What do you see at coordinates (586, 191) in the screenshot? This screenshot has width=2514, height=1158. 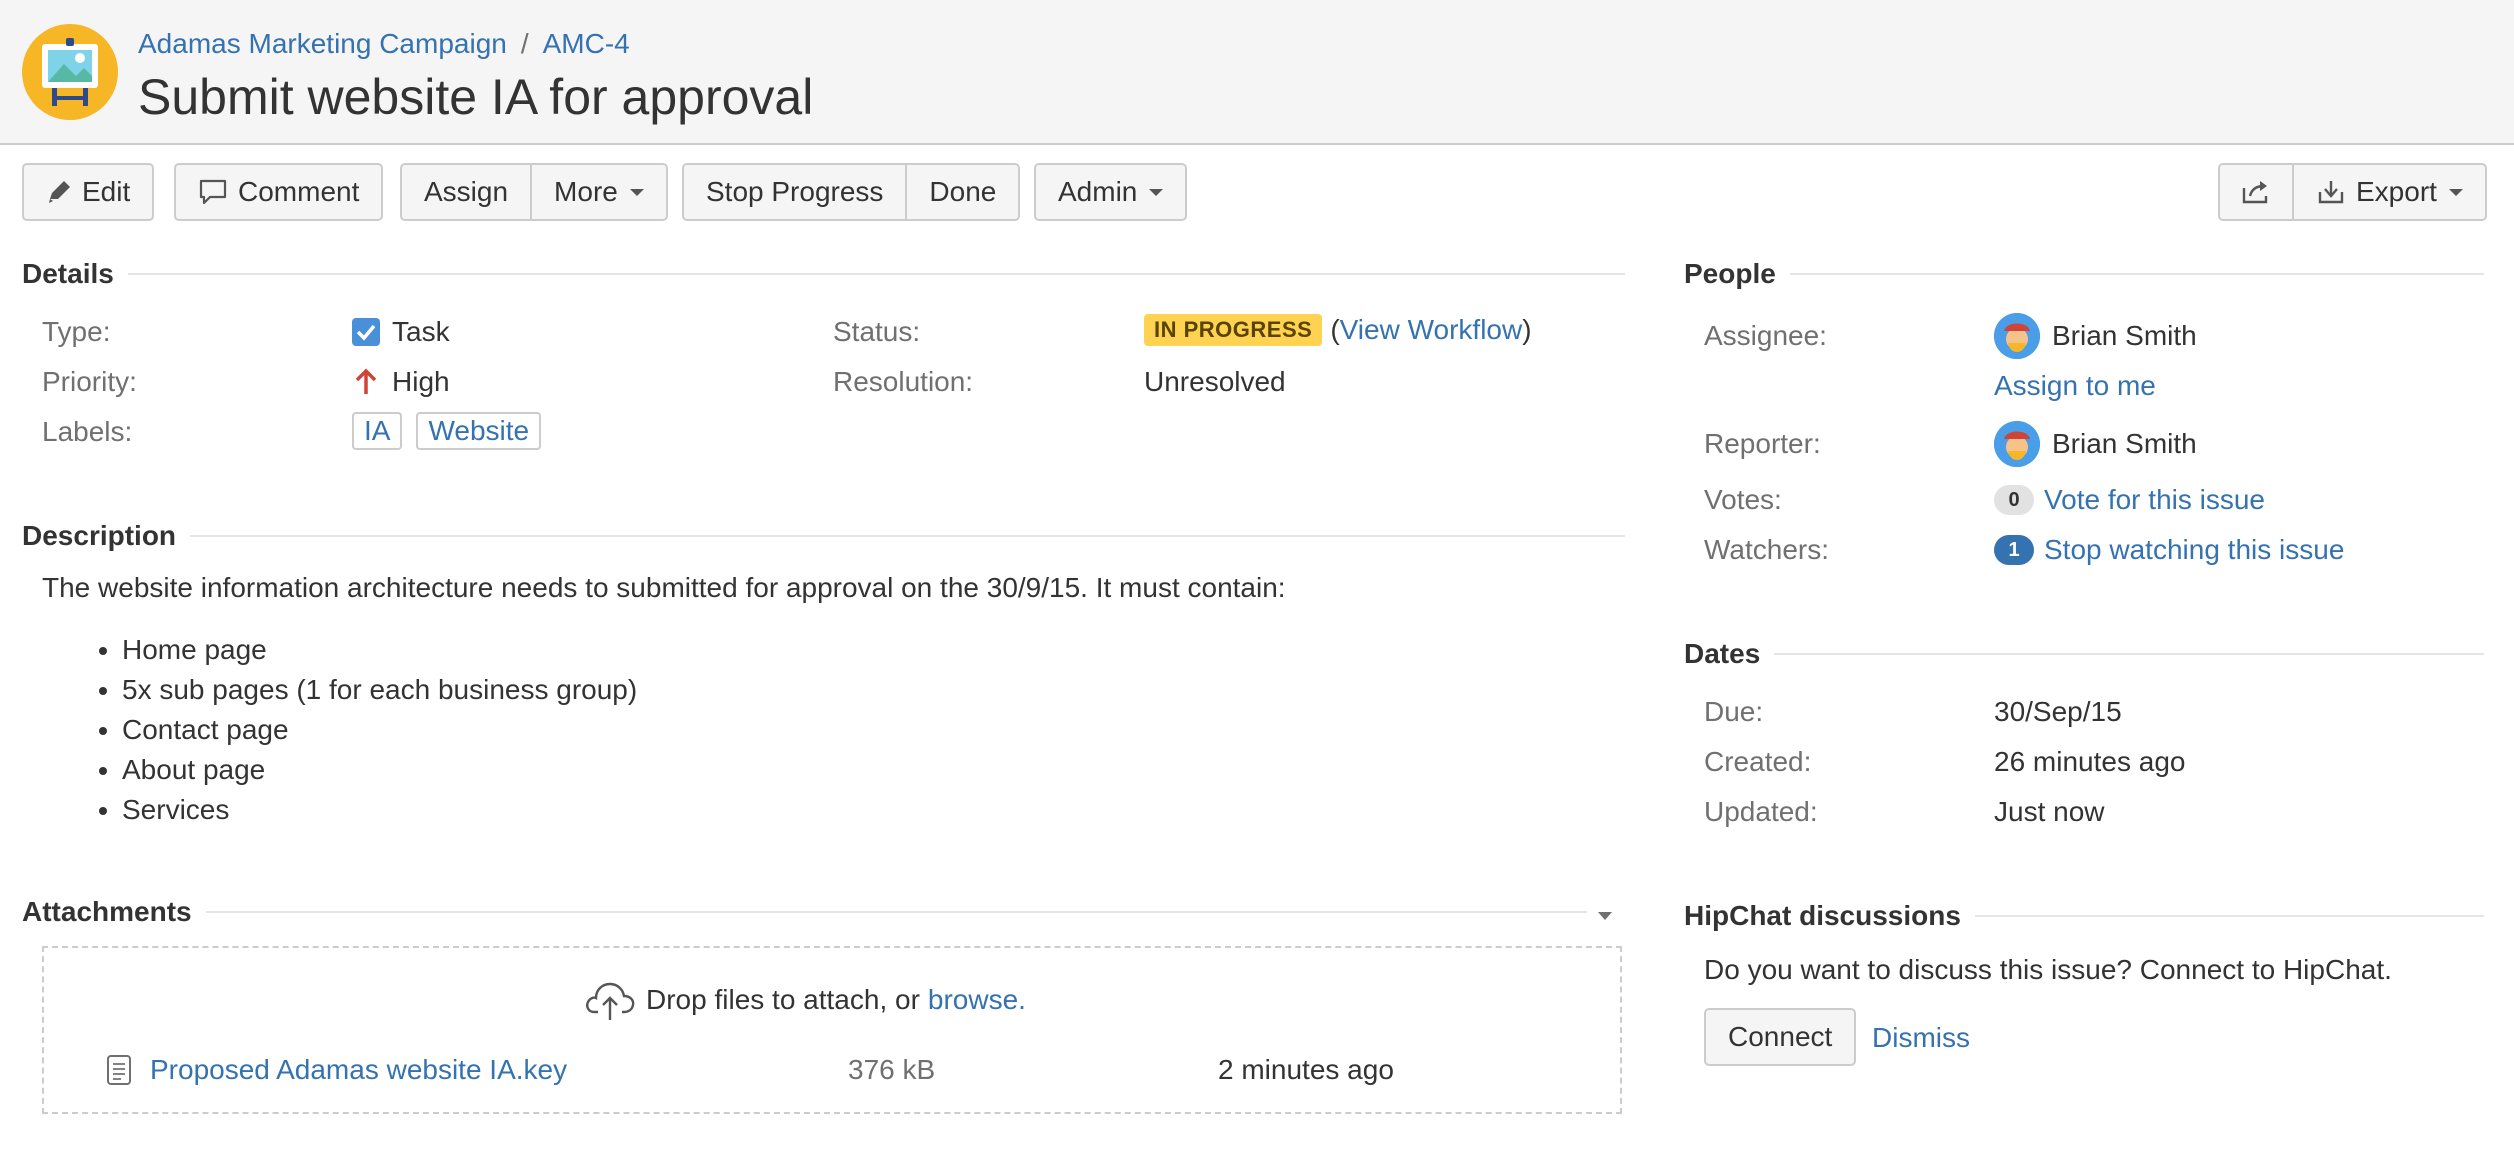 I see `more-button-label: More` at bounding box center [586, 191].